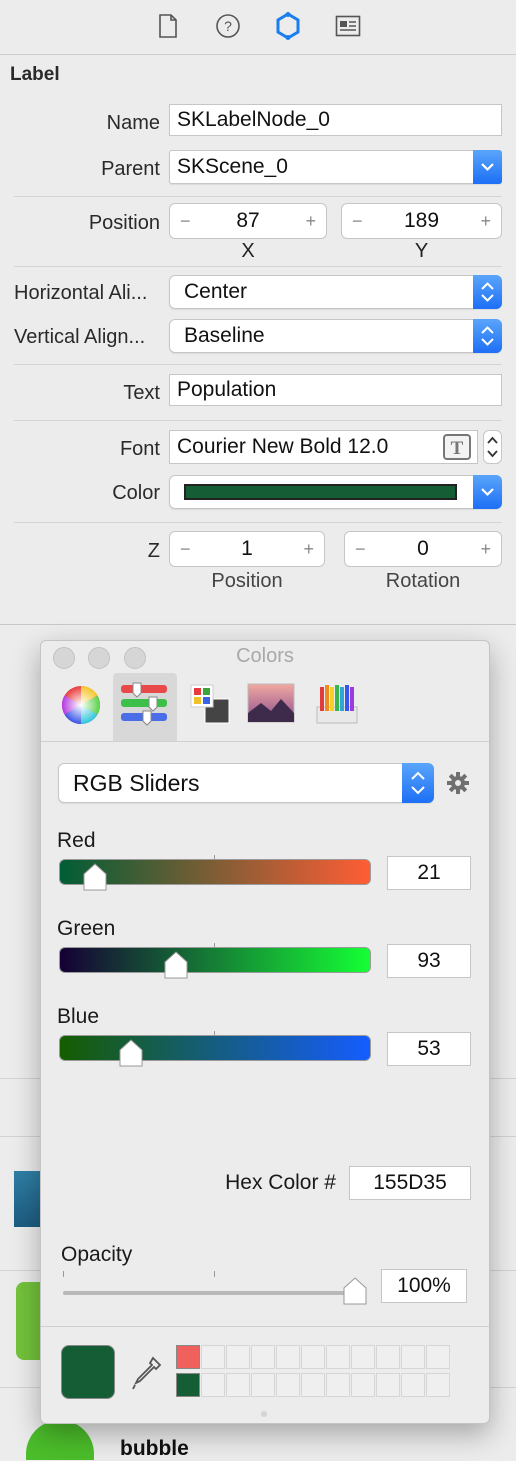 This screenshot has height=1461, width=516. What do you see at coordinates (136, 783) in the screenshot?
I see `color-mode-value: RGB Sliders` at bounding box center [136, 783].